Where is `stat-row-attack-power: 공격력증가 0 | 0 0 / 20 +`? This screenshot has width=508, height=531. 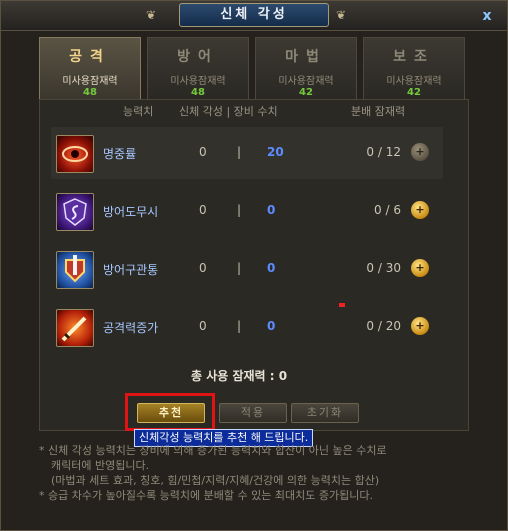
stat-row-attack-power: 공격력증가 0 | 0 0 / 20 + is located at coordinates (247, 327).